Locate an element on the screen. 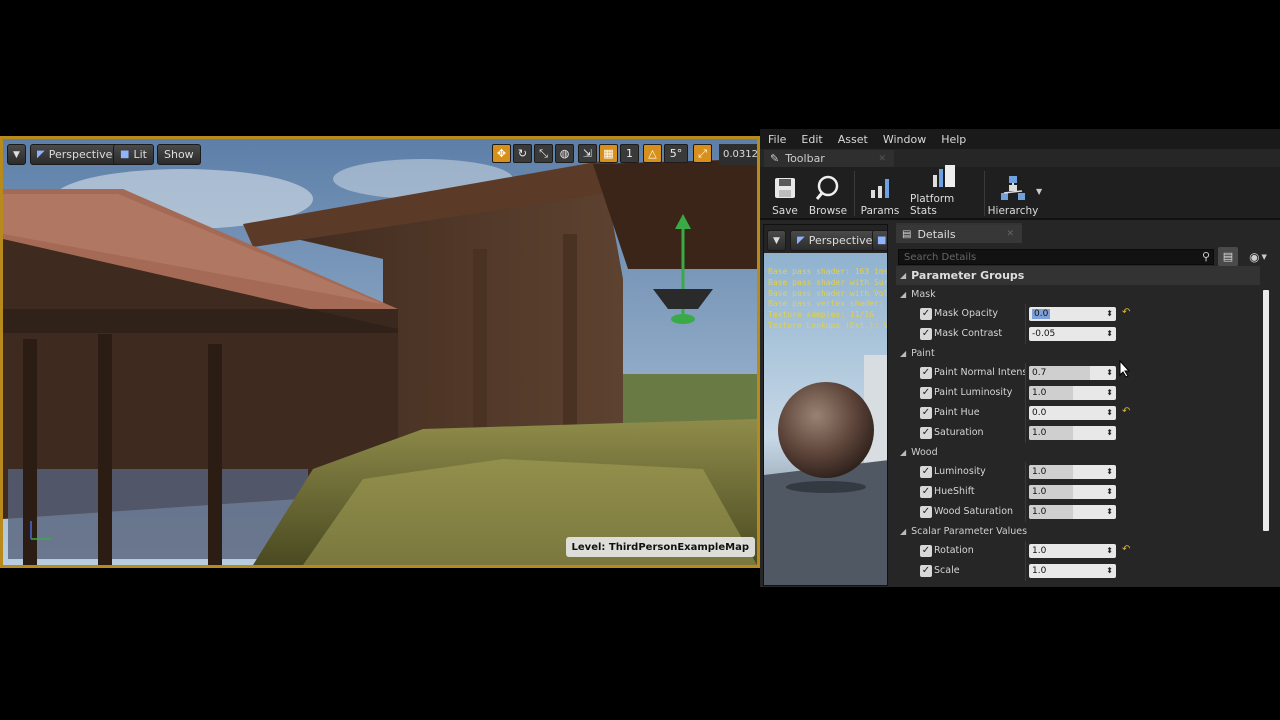  category-paint: ◢ Paint is located at coordinates (1078, 353).